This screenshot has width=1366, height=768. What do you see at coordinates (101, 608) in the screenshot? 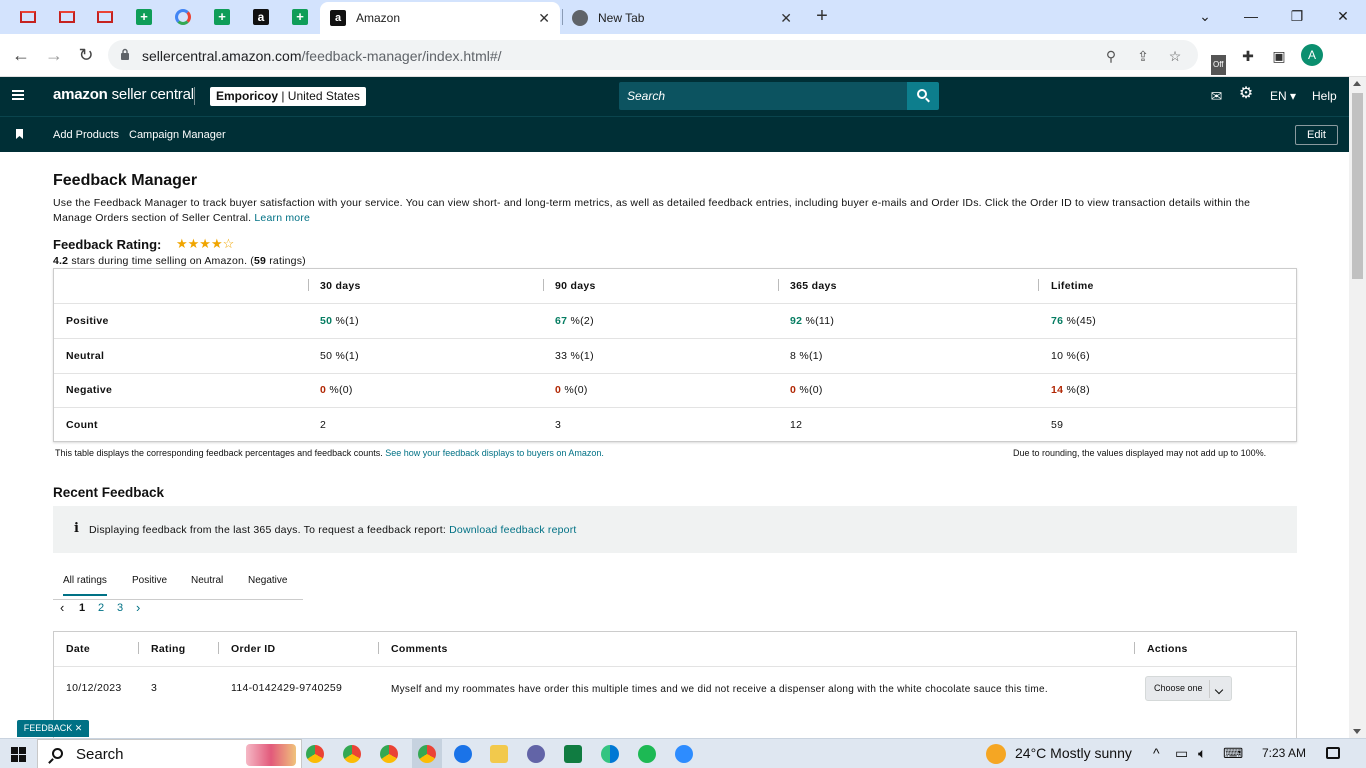
I see `pager-page-2: 2` at bounding box center [101, 608].